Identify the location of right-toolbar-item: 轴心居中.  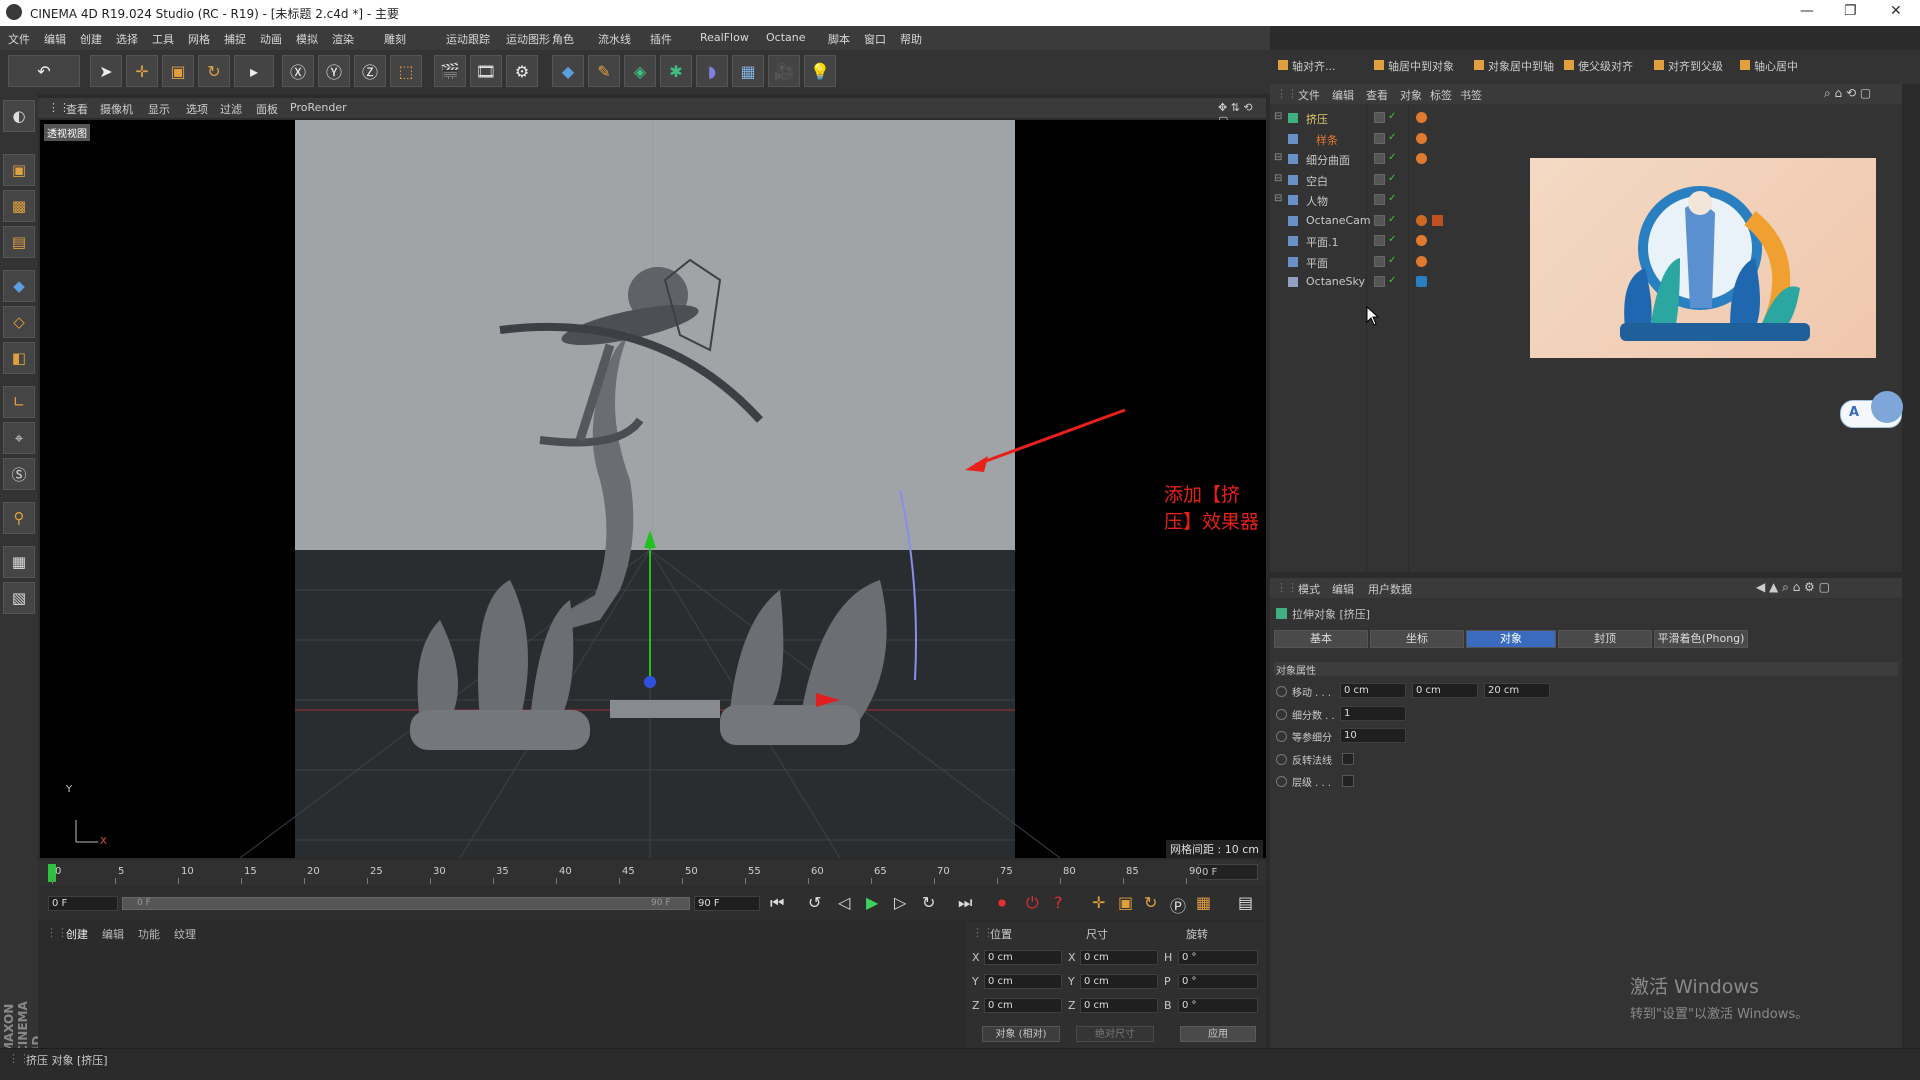
(1776, 66).